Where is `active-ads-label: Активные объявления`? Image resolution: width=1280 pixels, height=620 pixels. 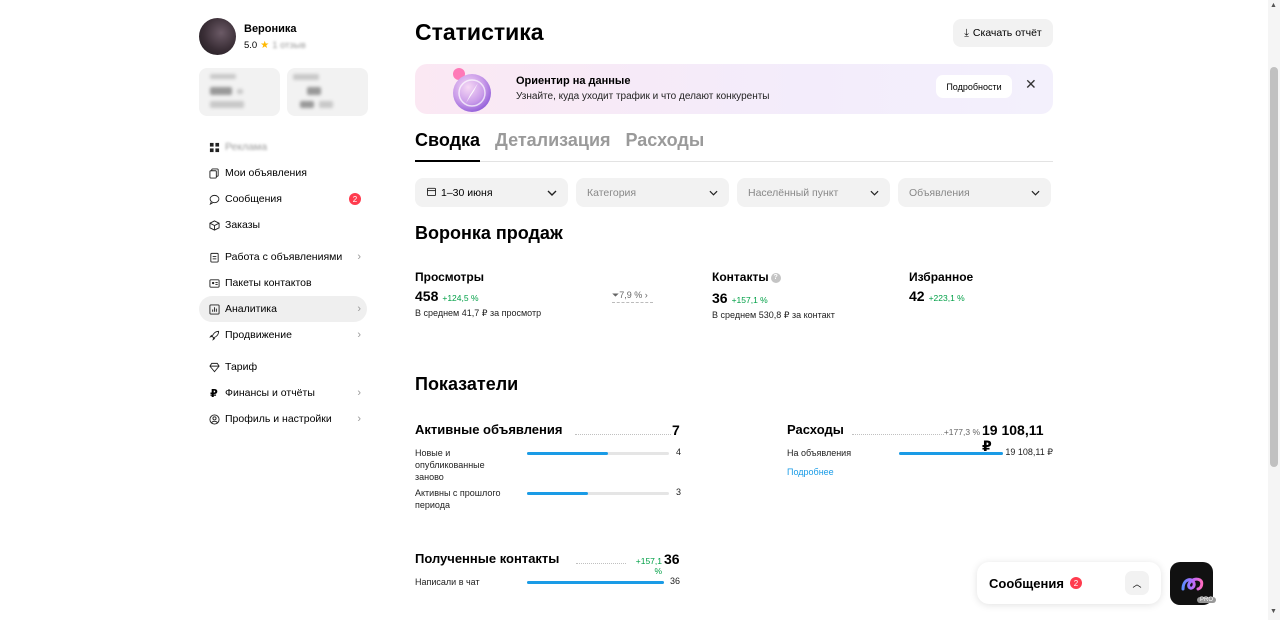
active-ads-label: Активные объявления is located at coordinates (489, 429).